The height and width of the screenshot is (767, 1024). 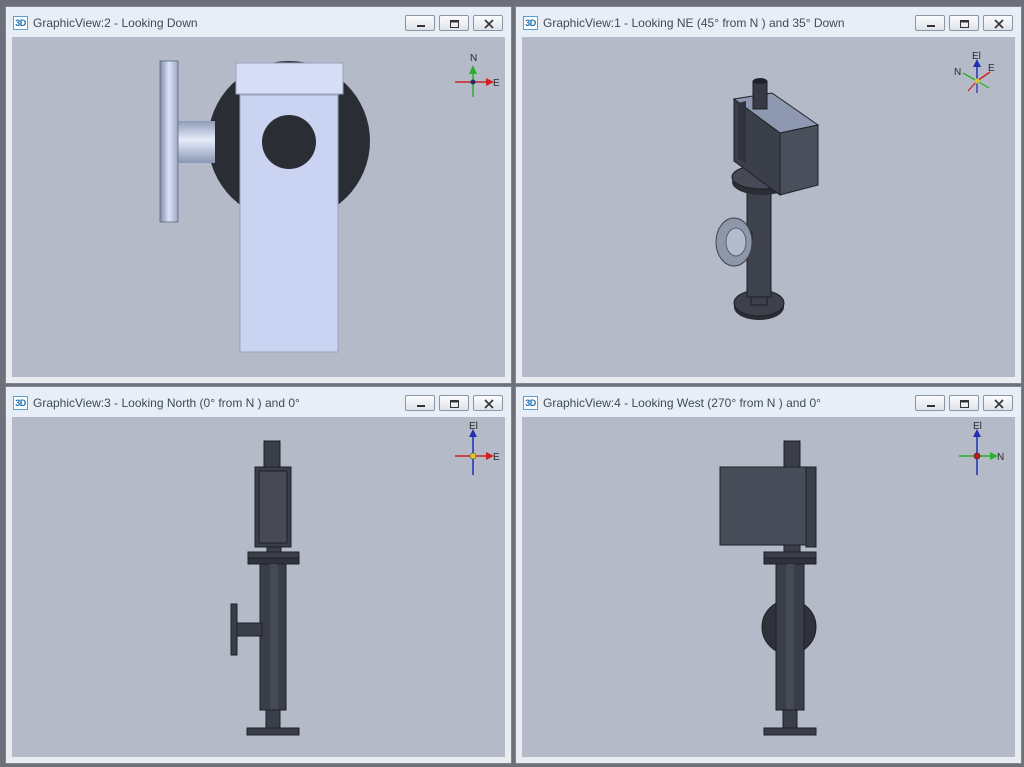 What do you see at coordinates (473, 58) in the screenshot?
I see `triad-label-up: N` at bounding box center [473, 58].